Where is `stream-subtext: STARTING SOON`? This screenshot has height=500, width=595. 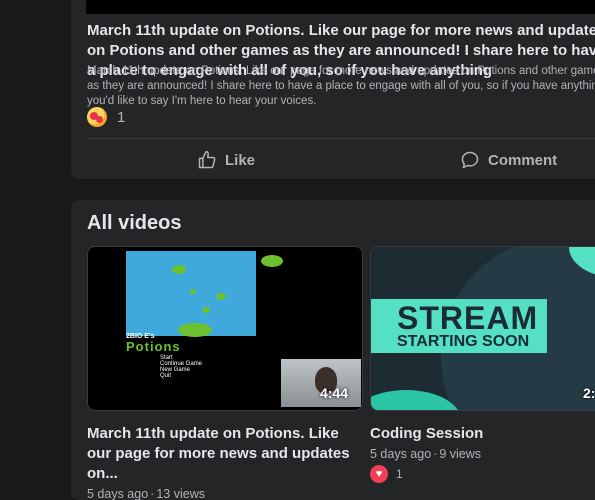 stream-subtext: STARTING SOON is located at coordinates (463, 341).